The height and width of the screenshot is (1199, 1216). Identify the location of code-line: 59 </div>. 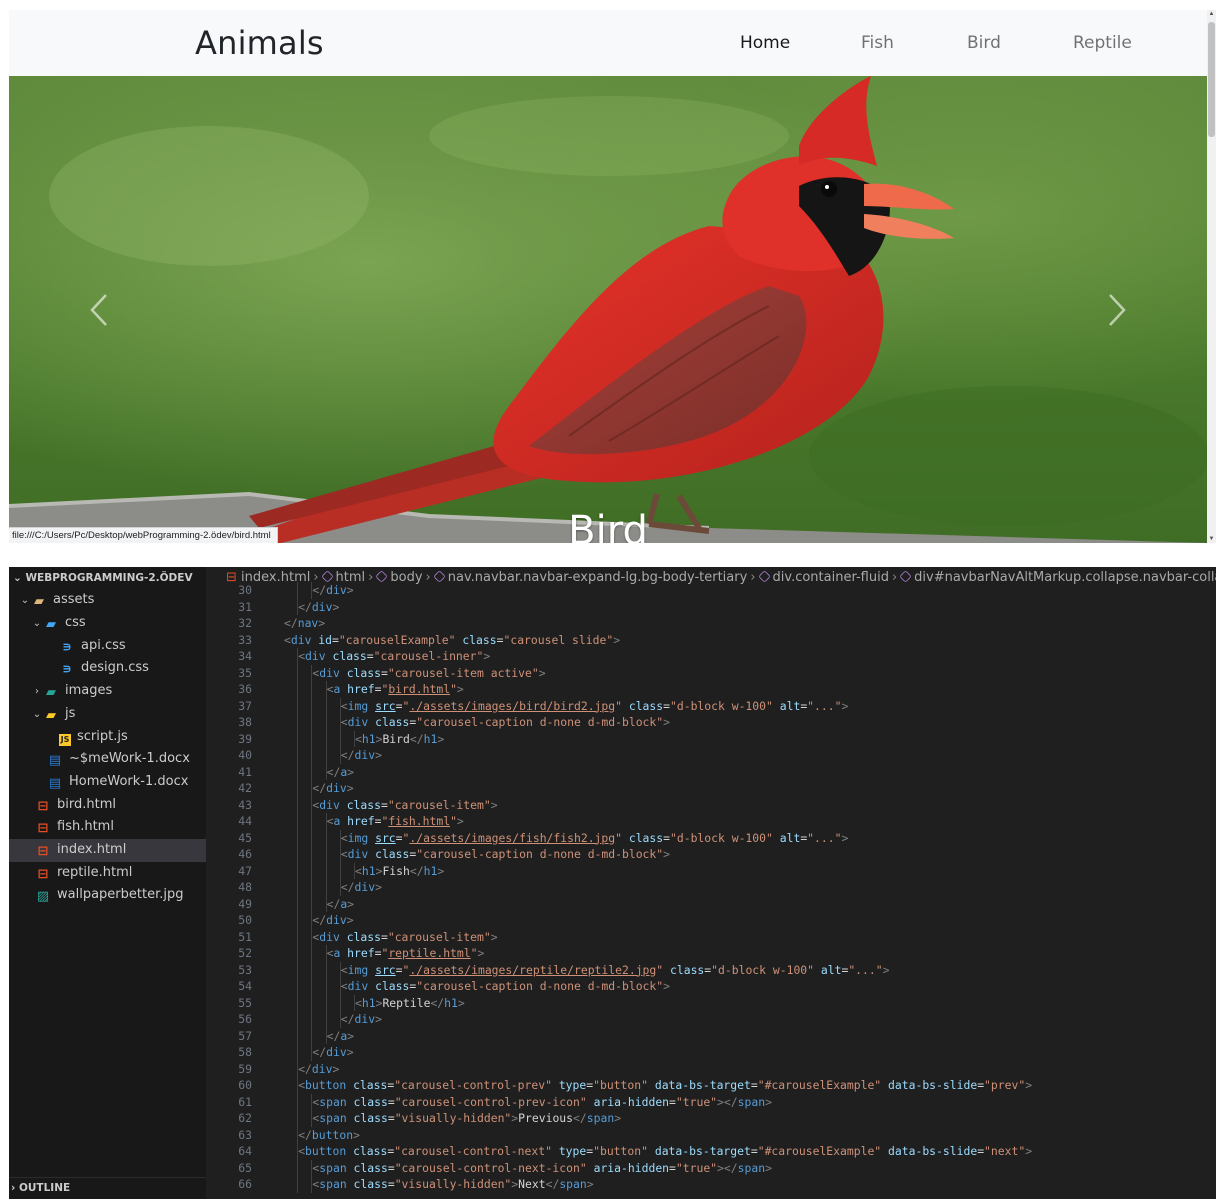
(711, 1068).